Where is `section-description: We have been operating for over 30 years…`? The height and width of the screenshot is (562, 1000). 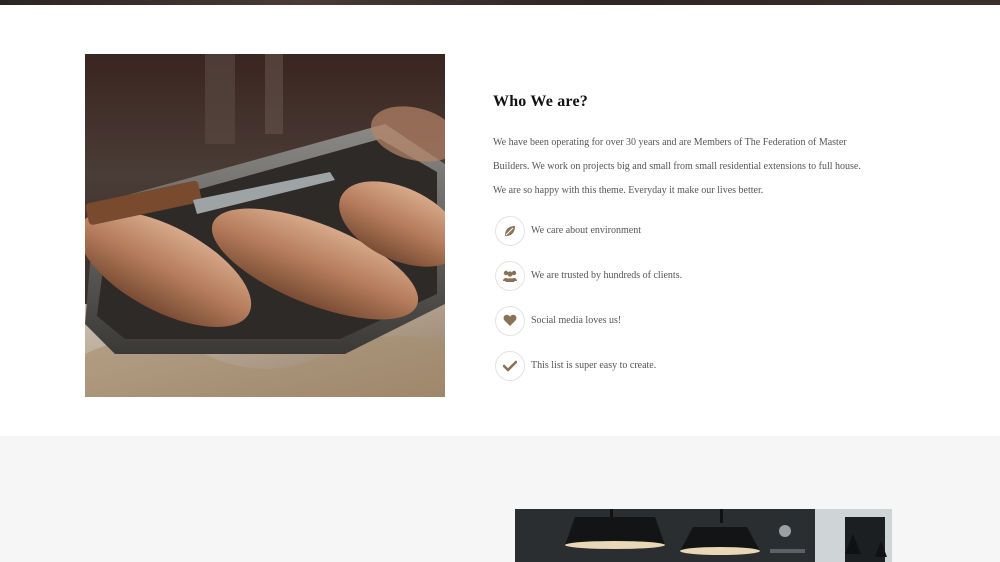
section-description: We have been operating for over 30 years… is located at coordinates (677, 166).